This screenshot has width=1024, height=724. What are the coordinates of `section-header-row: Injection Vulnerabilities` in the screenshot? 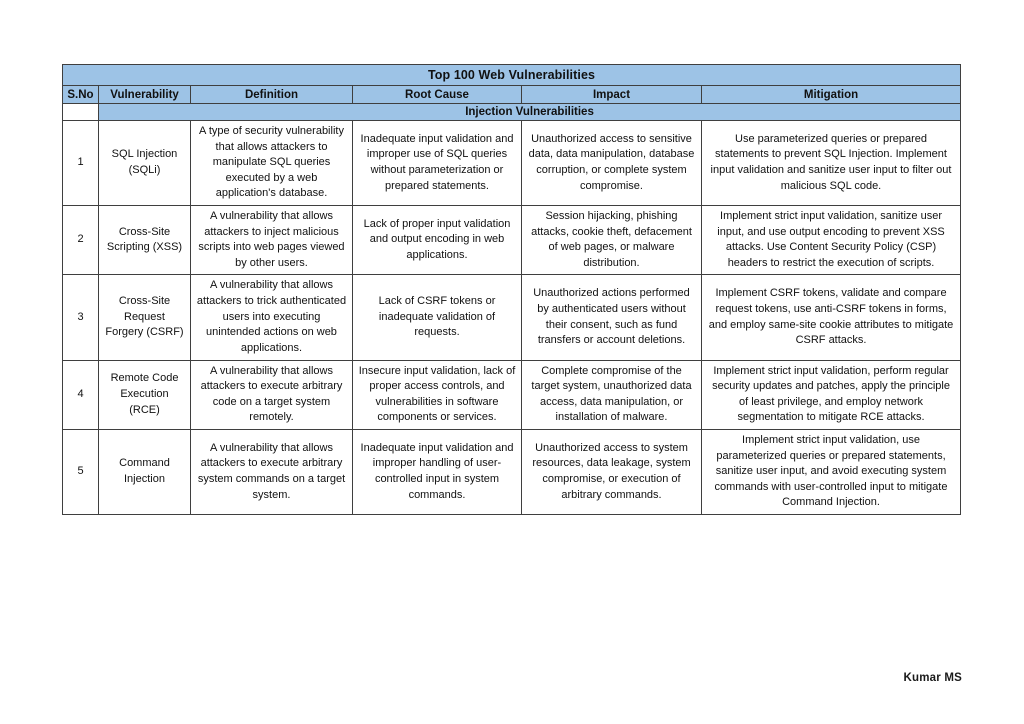 It's located at (512, 112).